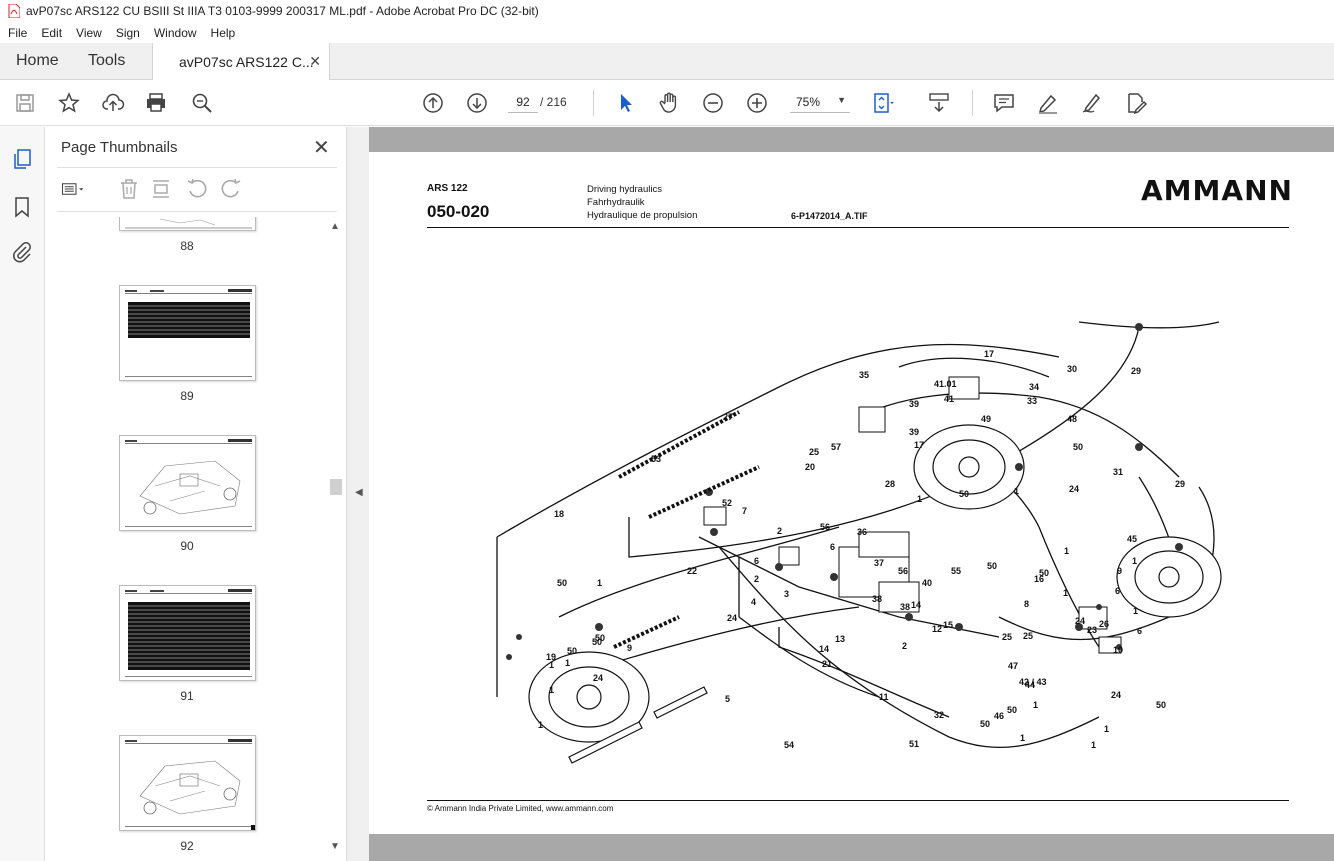 Image resolution: width=1334 pixels, height=861 pixels. What do you see at coordinates (1092, 103) in the screenshot?
I see `draw-freehand-icon` at bounding box center [1092, 103].